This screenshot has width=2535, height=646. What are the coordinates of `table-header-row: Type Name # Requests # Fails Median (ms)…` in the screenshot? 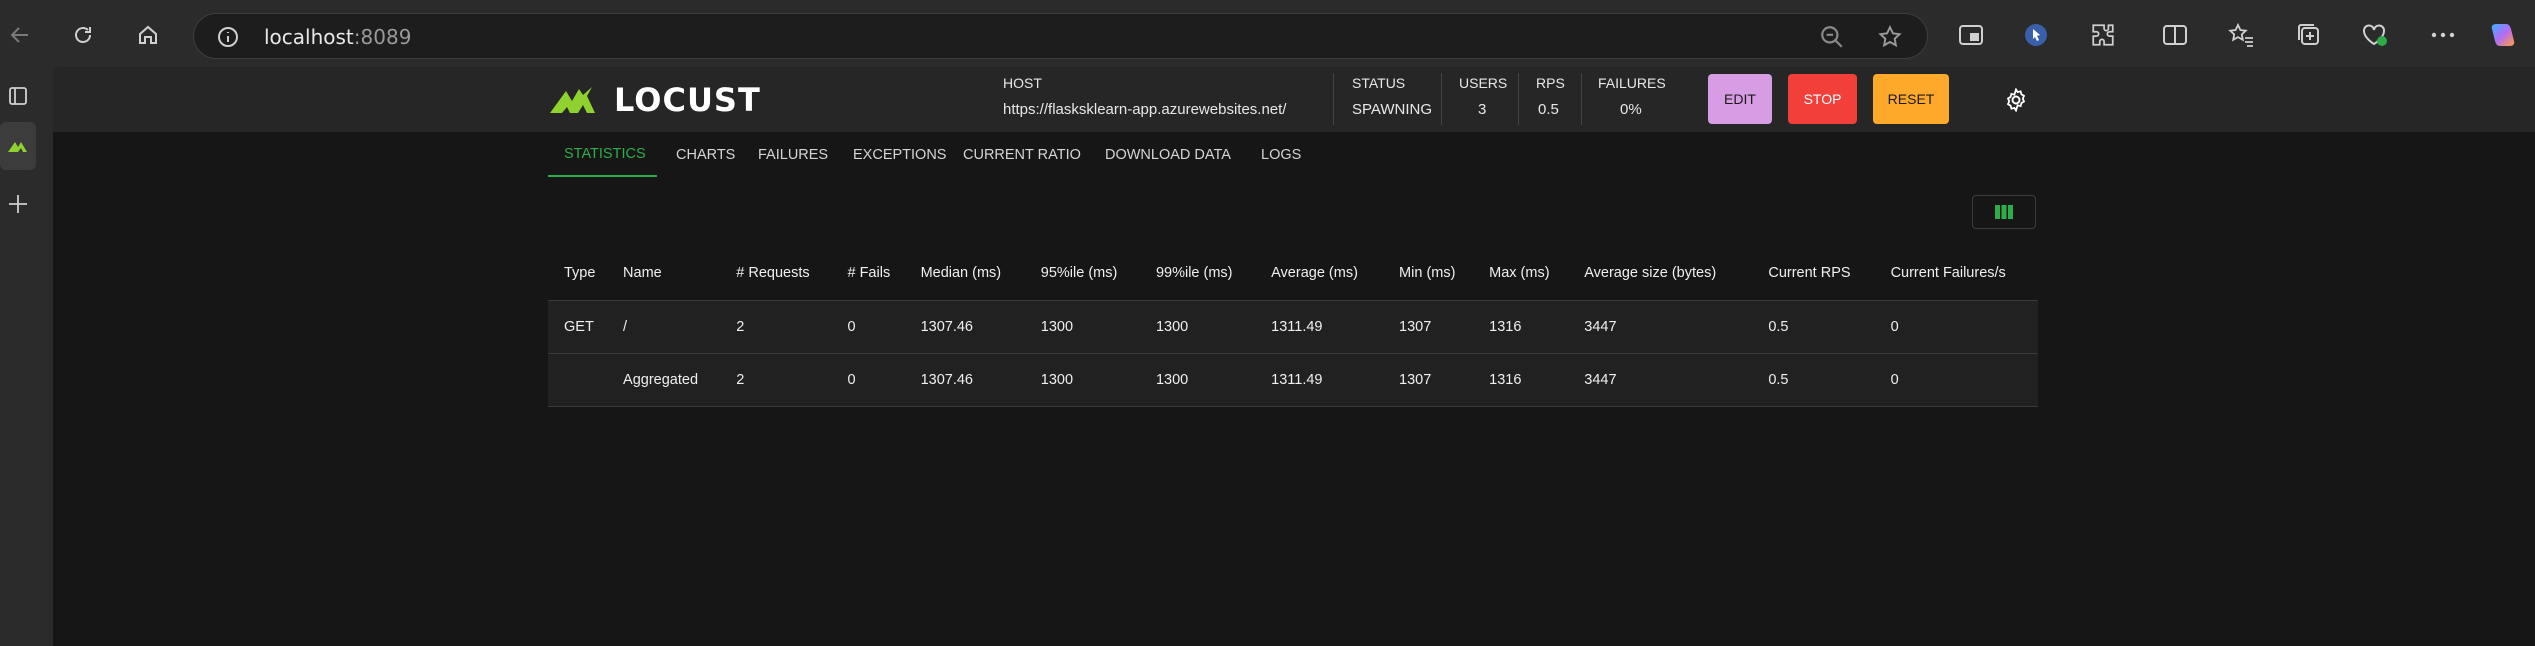 It's located at (1293, 273).